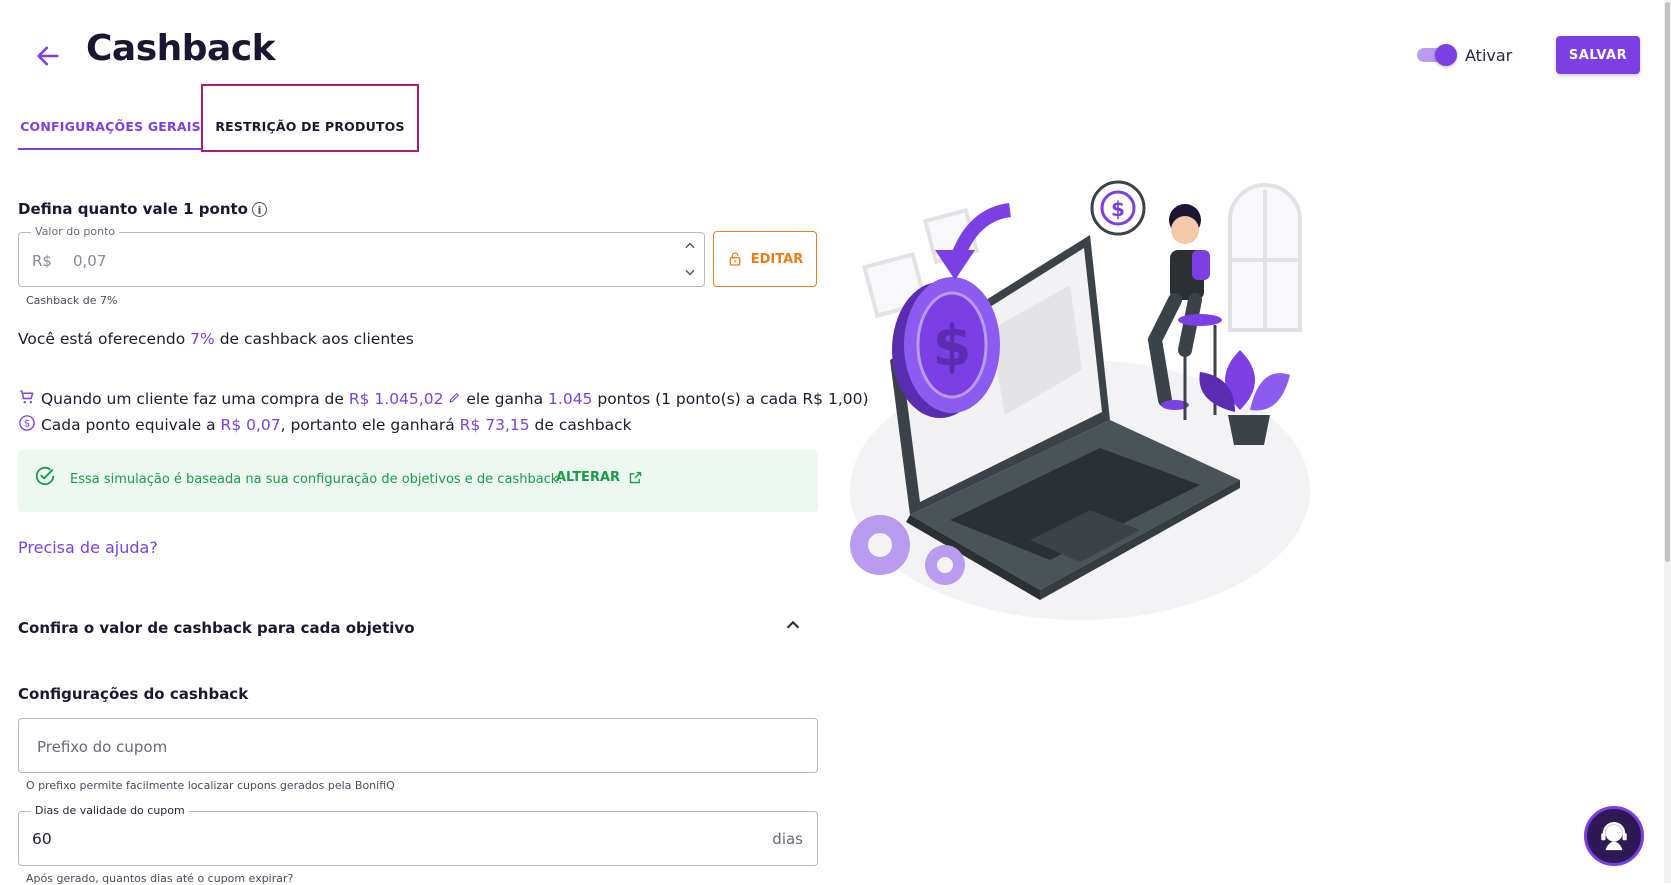 This screenshot has width=1671, height=885. I want to click on point-helper: Cashback de 7%, so click(72, 300).